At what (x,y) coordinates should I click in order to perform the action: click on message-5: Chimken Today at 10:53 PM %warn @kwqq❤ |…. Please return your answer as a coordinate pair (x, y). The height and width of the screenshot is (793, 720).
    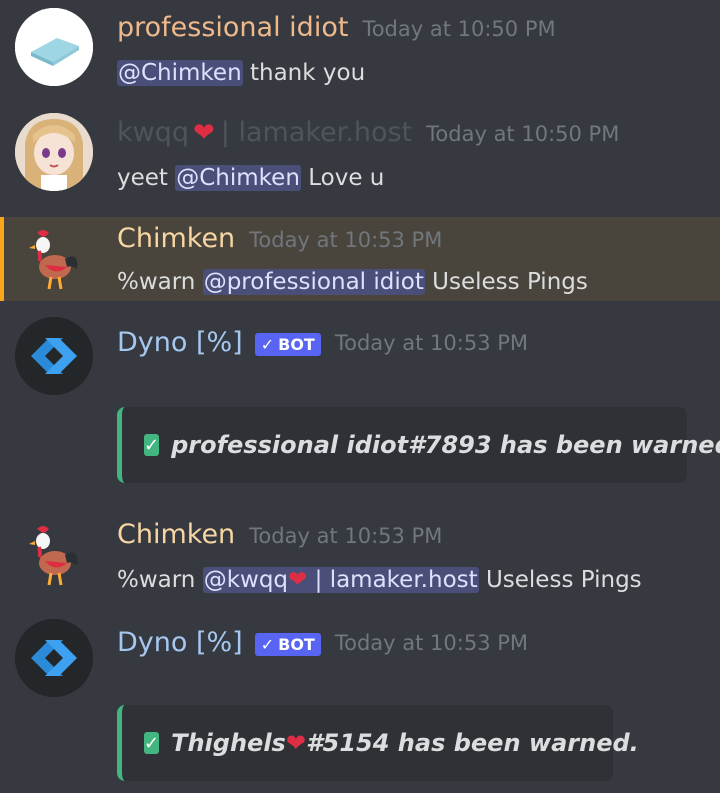
    Looking at the image, I should click on (360, 553).